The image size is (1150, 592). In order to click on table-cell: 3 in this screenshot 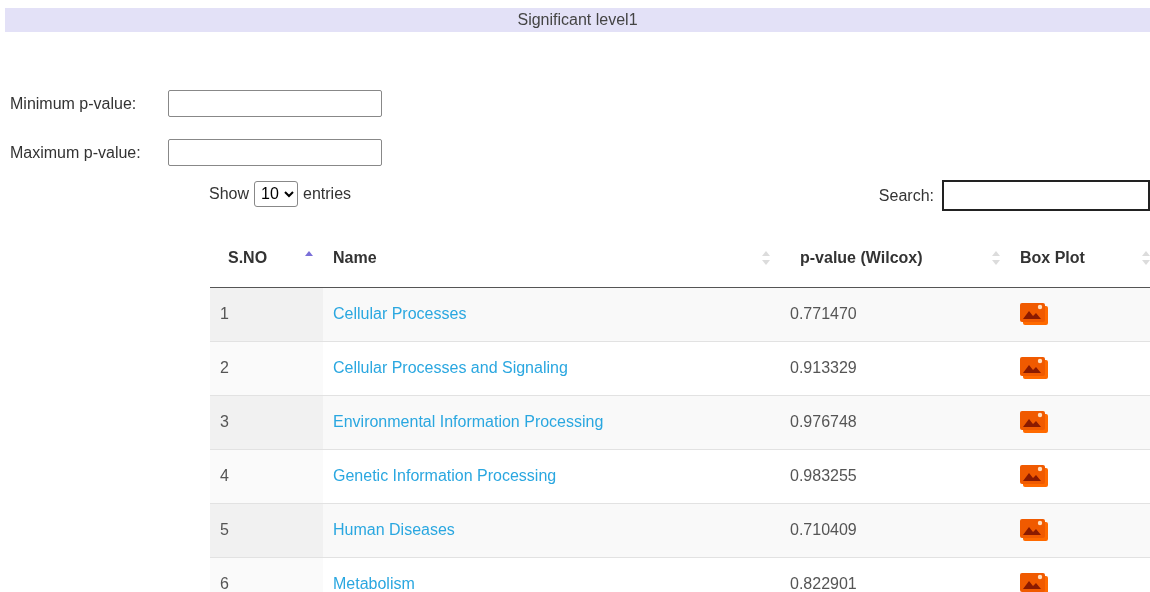, I will do `click(266, 422)`.